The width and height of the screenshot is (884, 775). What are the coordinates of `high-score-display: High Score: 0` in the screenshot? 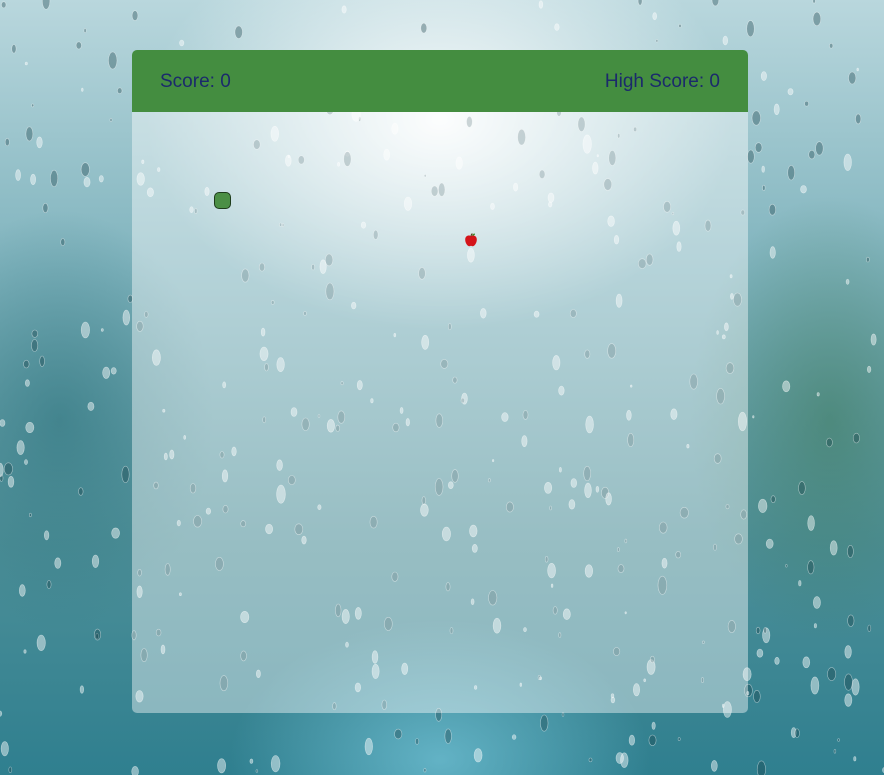 It's located at (662, 81).